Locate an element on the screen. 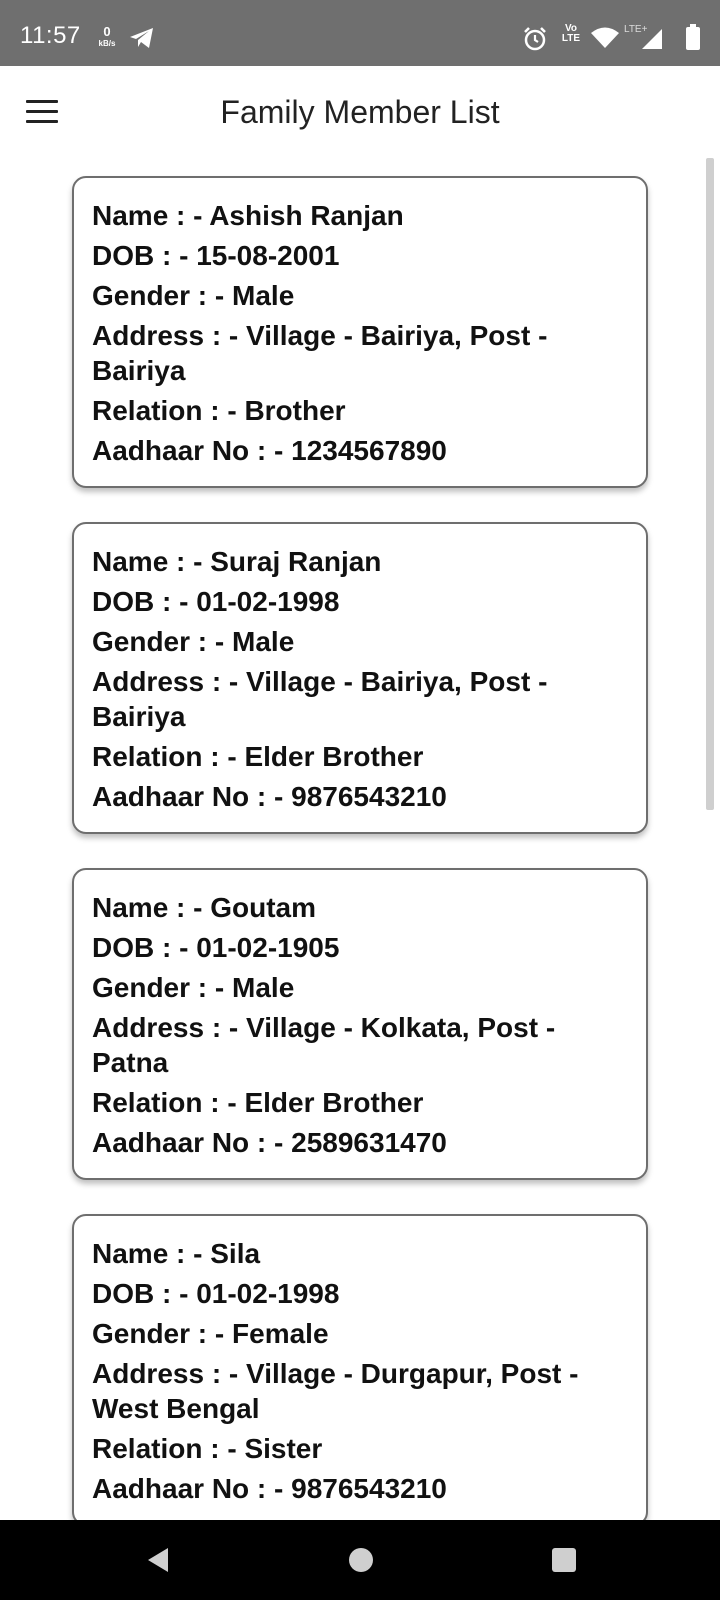  back-icon is located at coordinates (158, 1560).